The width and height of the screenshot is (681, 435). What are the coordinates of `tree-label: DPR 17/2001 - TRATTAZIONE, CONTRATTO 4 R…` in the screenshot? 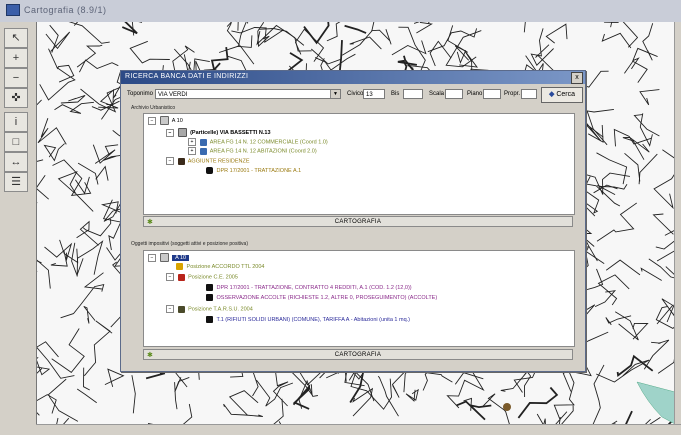 It's located at (314, 287).